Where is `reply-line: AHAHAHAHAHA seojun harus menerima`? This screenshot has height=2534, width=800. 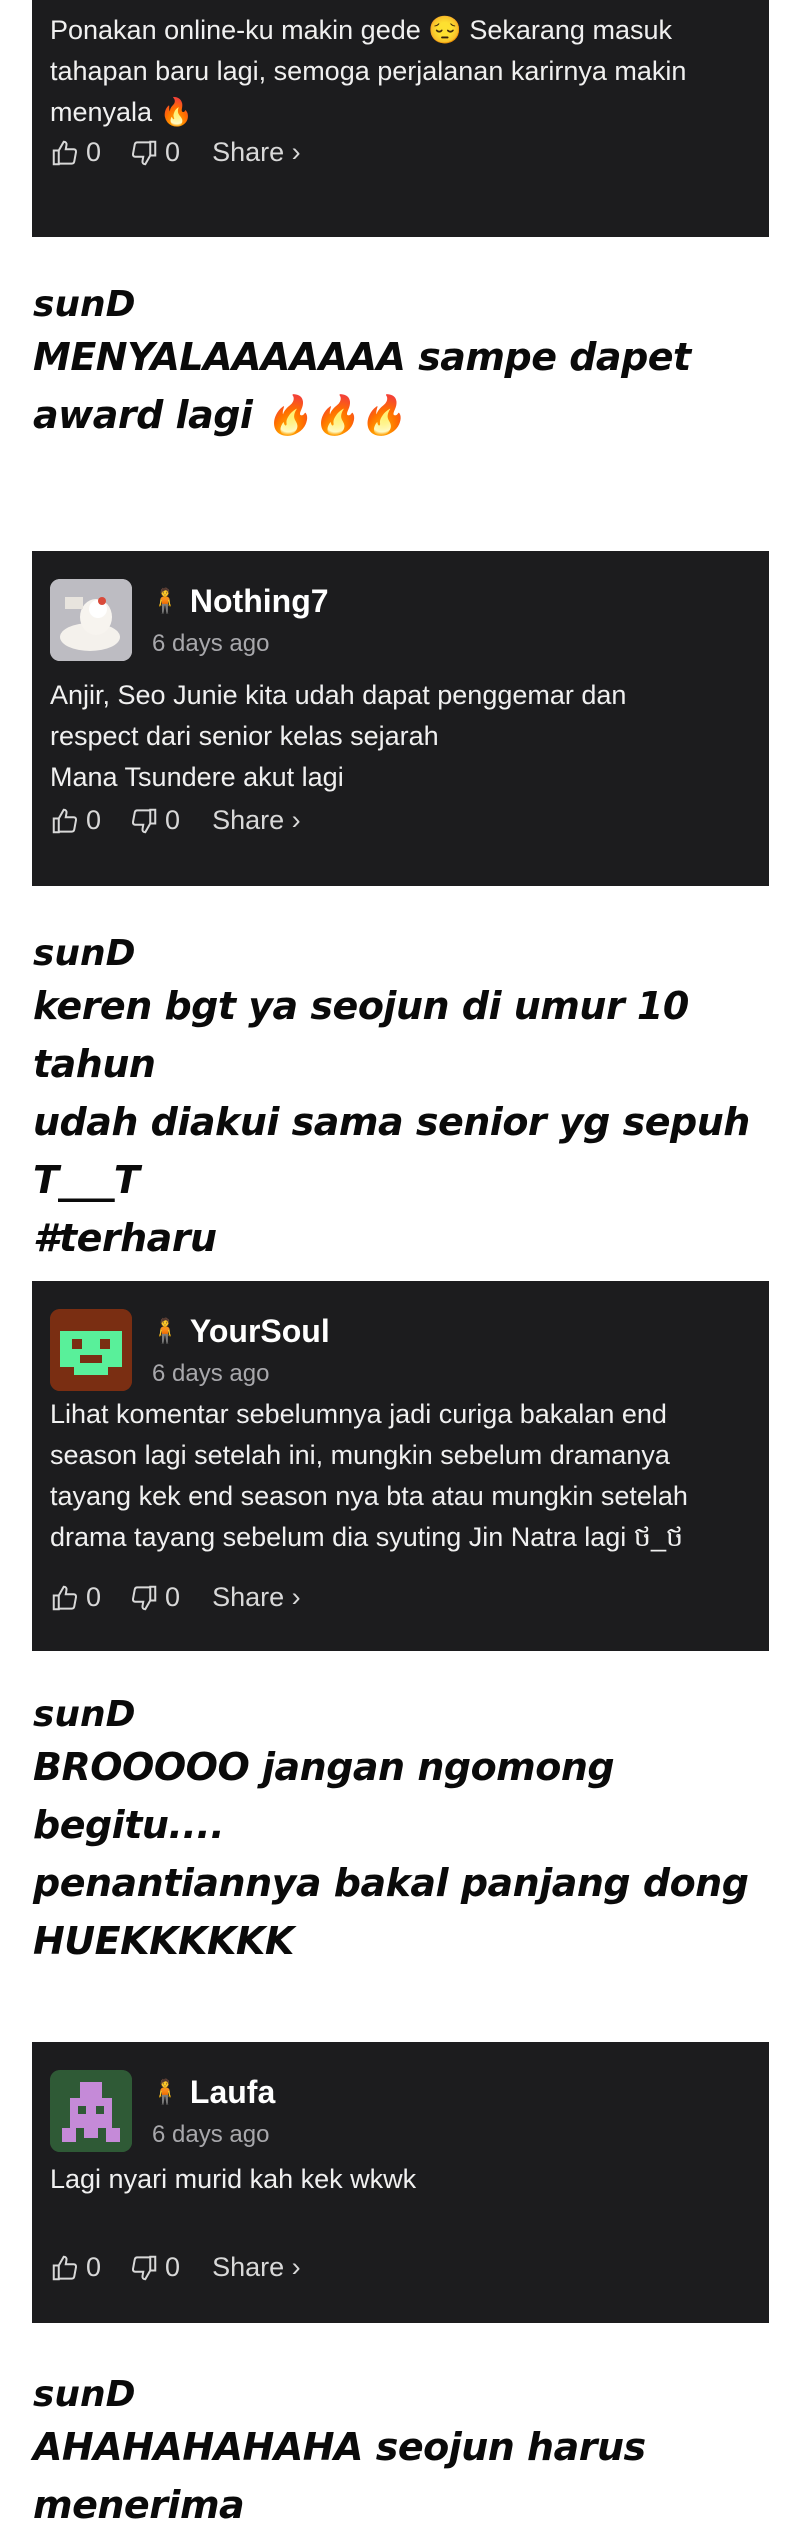
reply-line: AHAHAHAHAHA seojun harus menerima is located at coordinates (339, 2476).